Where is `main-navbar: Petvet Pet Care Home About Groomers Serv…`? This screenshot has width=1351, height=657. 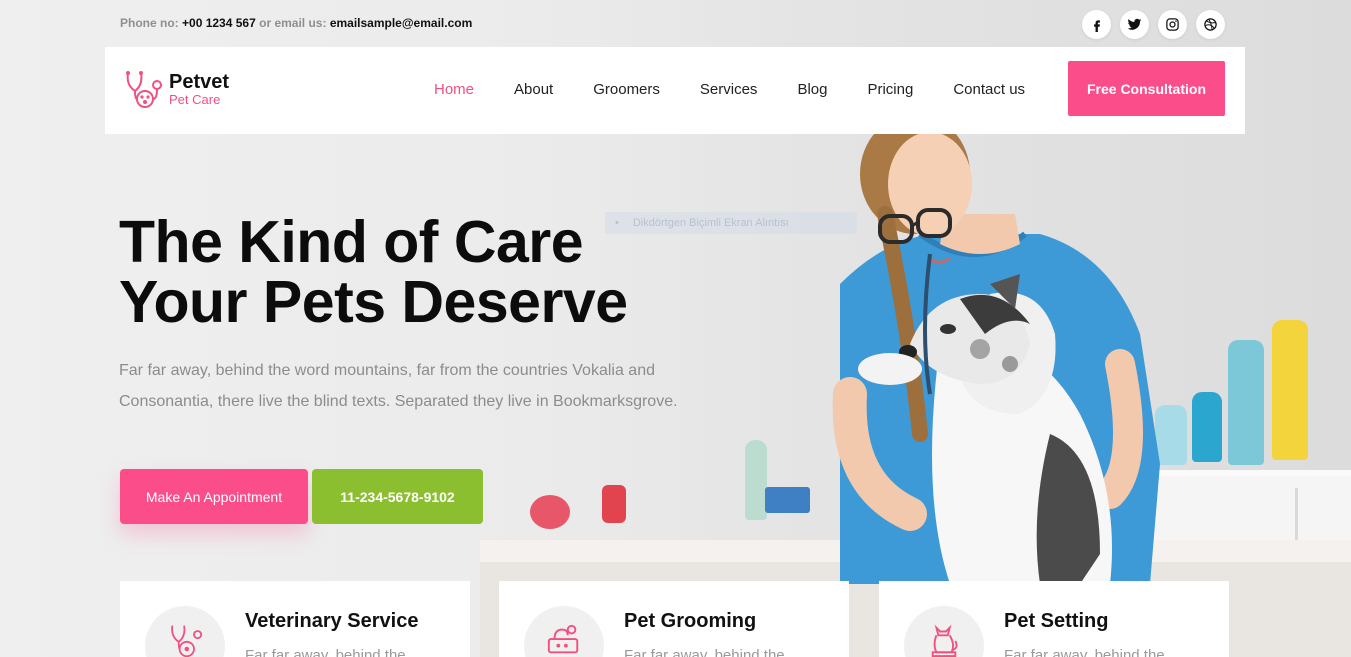
main-navbar: Petvet Pet Care Home About Groomers Serv… is located at coordinates (675, 90).